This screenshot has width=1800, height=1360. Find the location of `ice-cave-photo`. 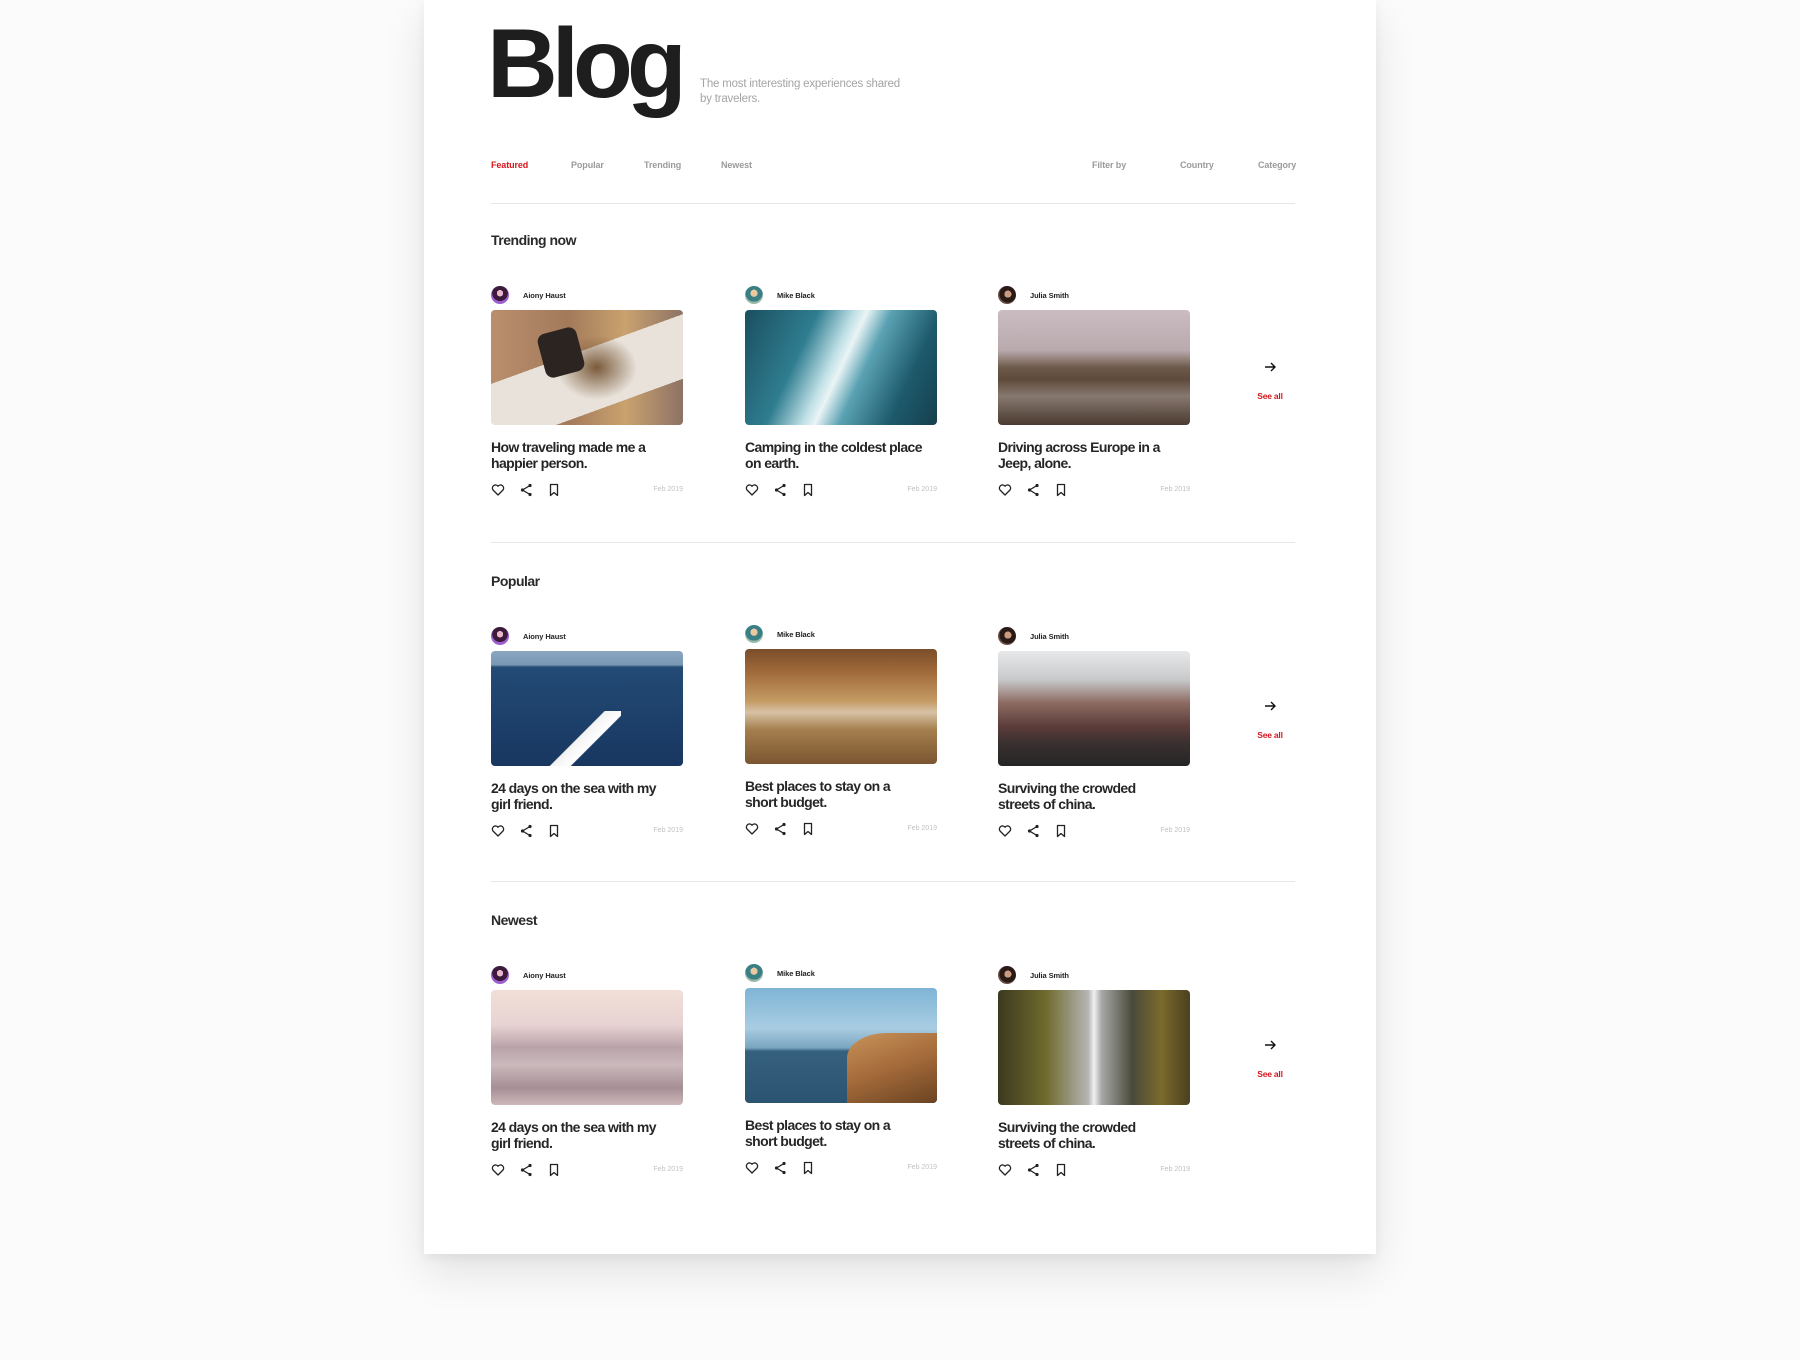

ice-cave-photo is located at coordinates (841, 367).